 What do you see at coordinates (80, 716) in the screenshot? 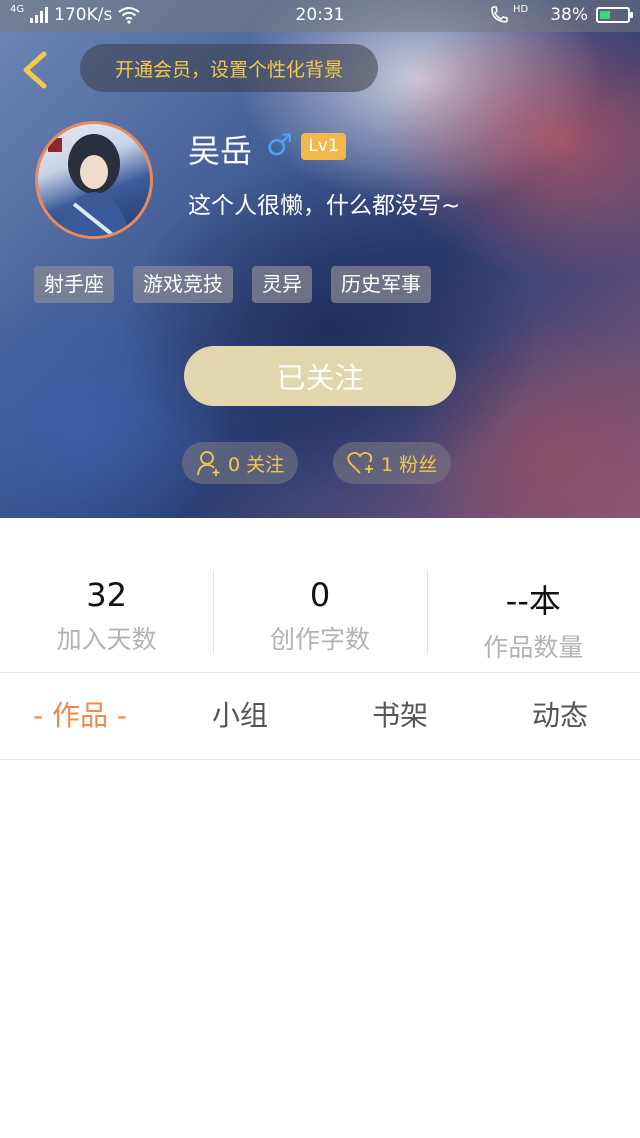
I see `tab-works: - 作品 -` at bounding box center [80, 716].